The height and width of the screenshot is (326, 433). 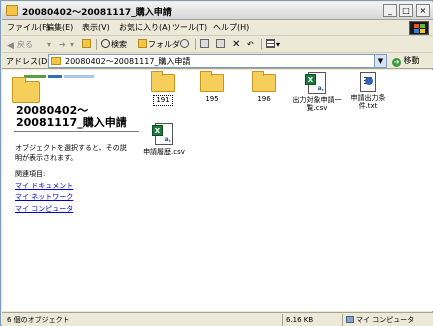 I want to click on delete-button: ✕, so click(x=236, y=44).